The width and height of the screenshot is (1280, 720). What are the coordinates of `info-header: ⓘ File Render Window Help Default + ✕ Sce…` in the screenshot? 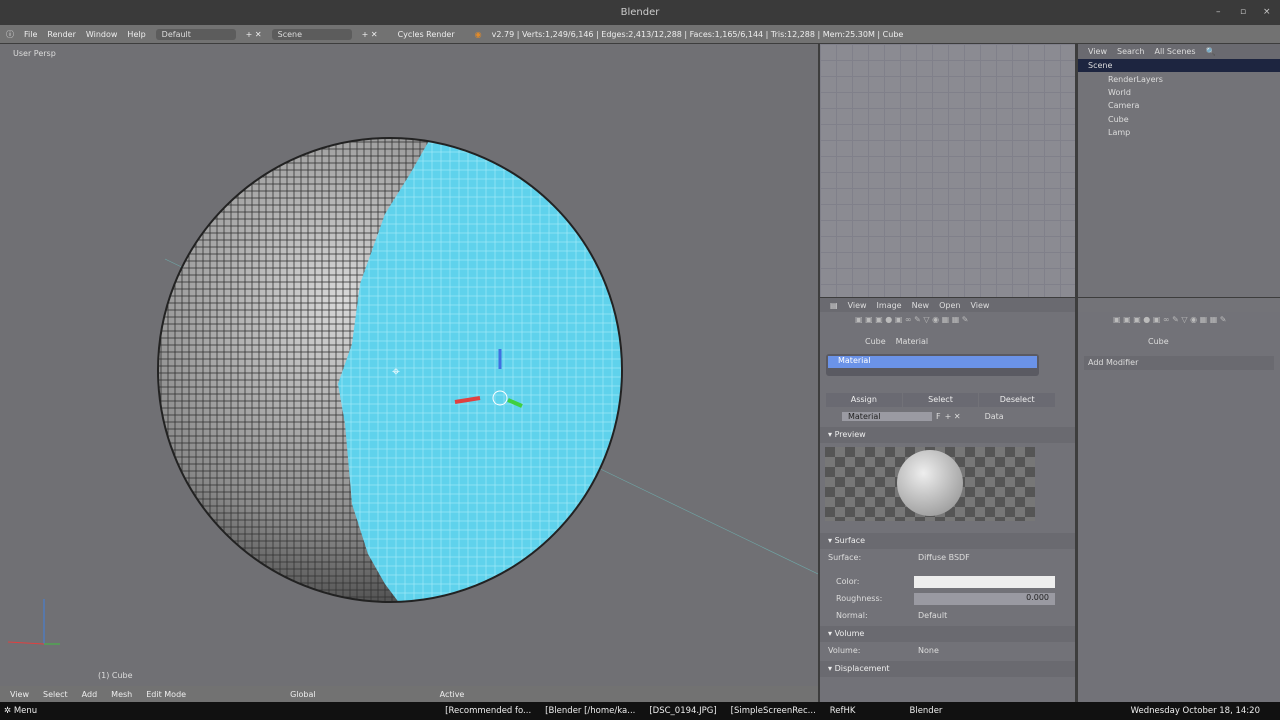 It's located at (640, 34).